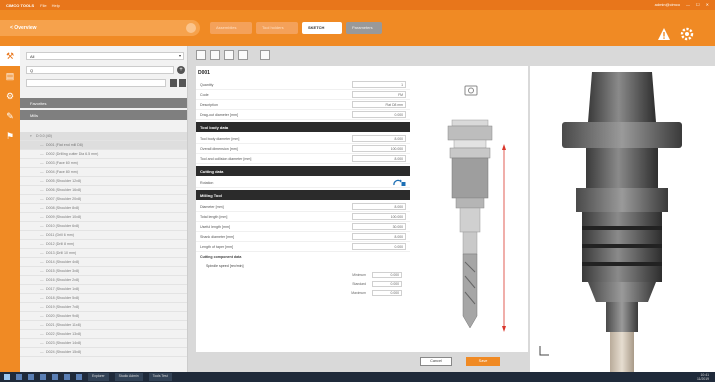 This screenshot has height=382, width=715. Describe the element at coordinates (10, 116) in the screenshot. I see `tool-list-icon: ✎` at that location.